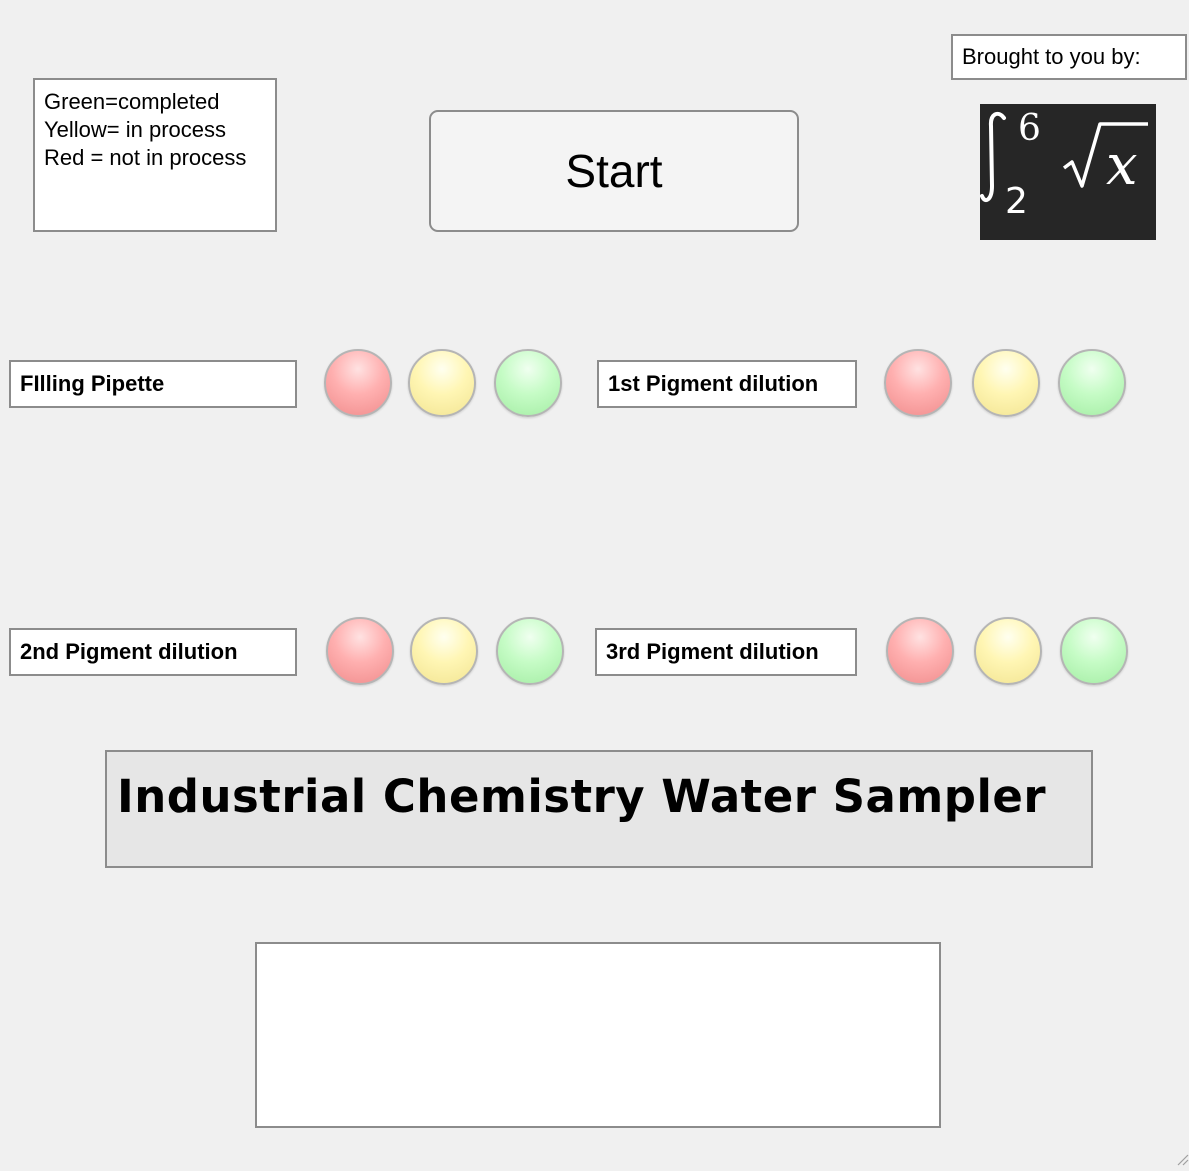 The height and width of the screenshot is (1171, 1189). Describe the element at coordinates (727, 384) in the screenshot. I see `stage-label-1st-pigment-dilution: 1st Pigment dilution` at that location.